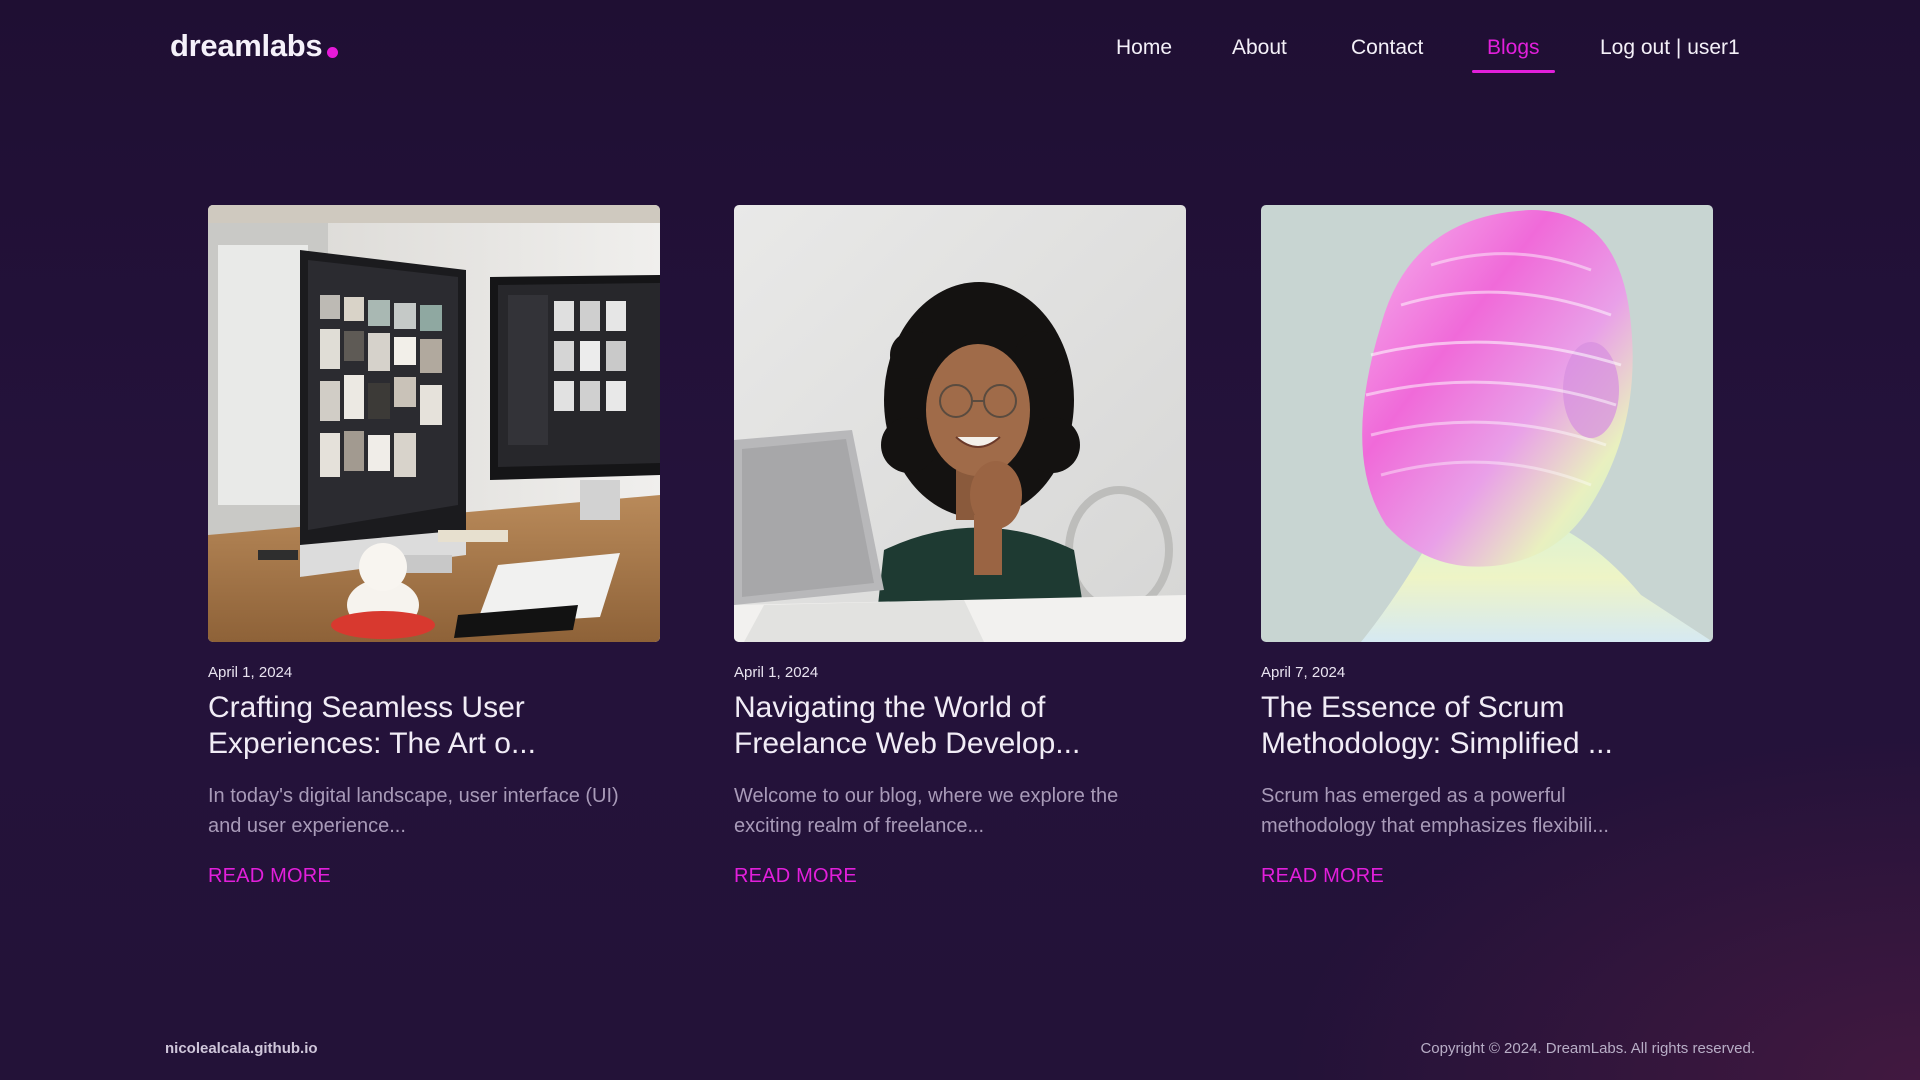 This screenshot has width=1920, height=1080. What do you see at coordinates (1487, 423) in the screenshot?
I see `holographic-head-render` at bounding box center [1487, 423].